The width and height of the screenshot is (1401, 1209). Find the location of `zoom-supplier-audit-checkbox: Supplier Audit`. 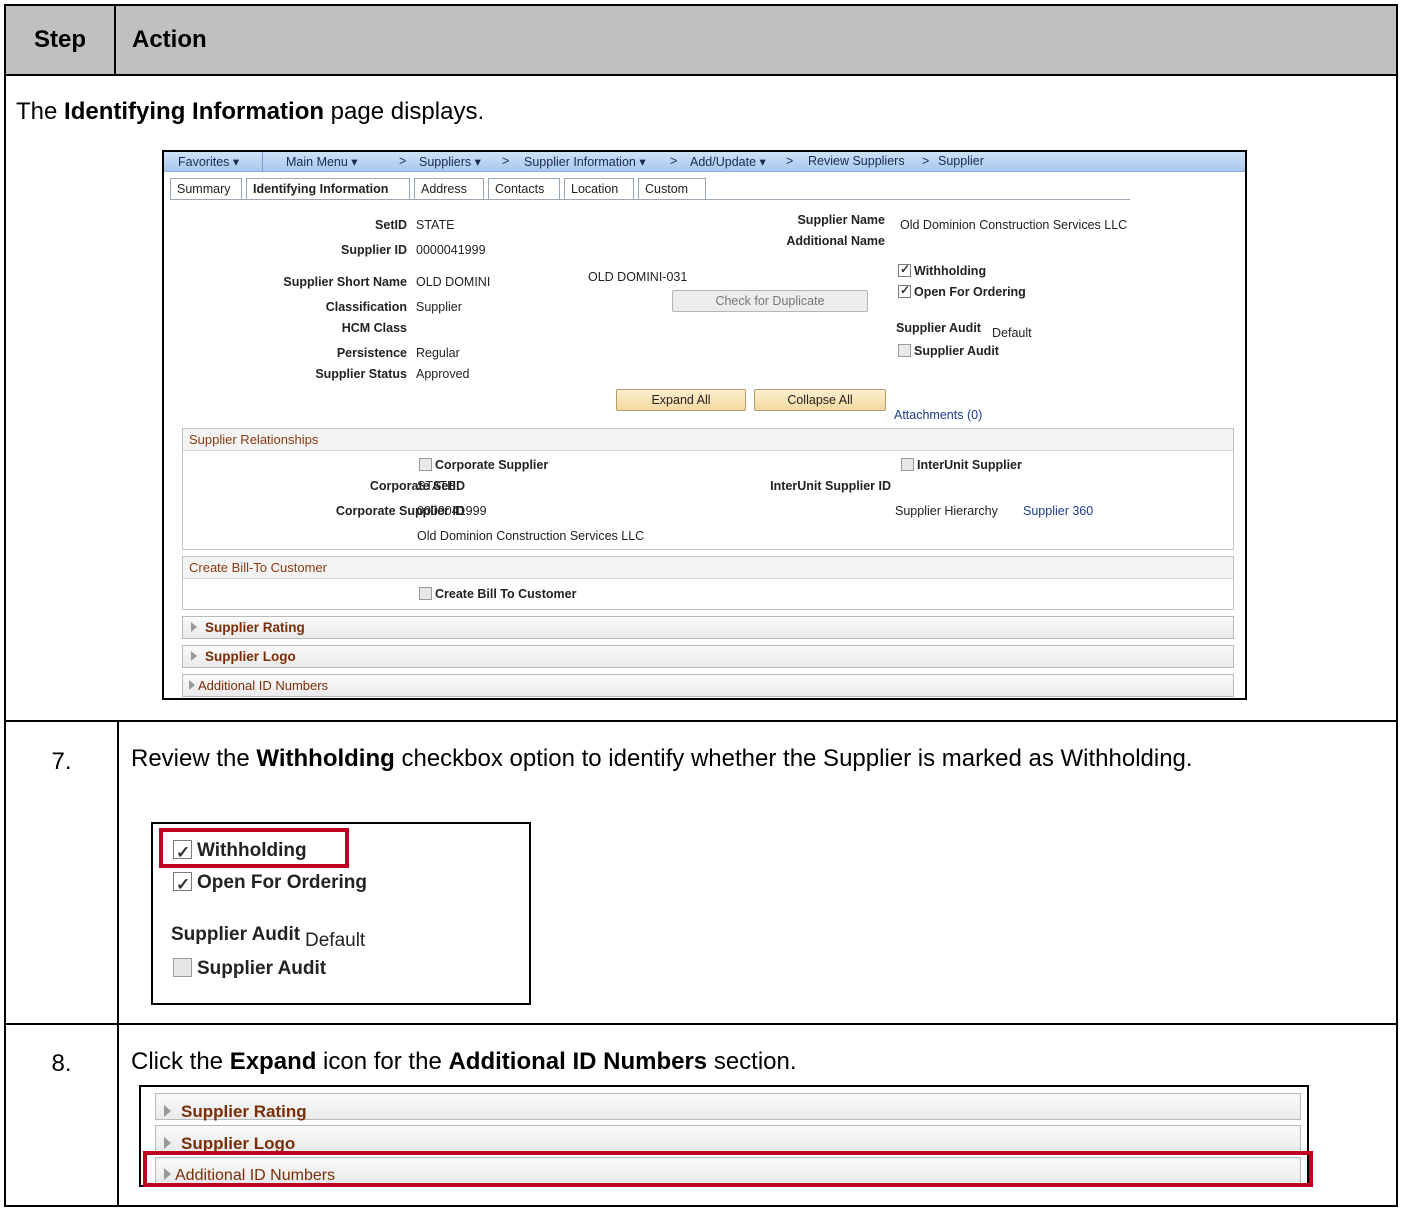

zoom-supplier-audit-checkbox: Supplier Audit is located at coordinates (249, 969).